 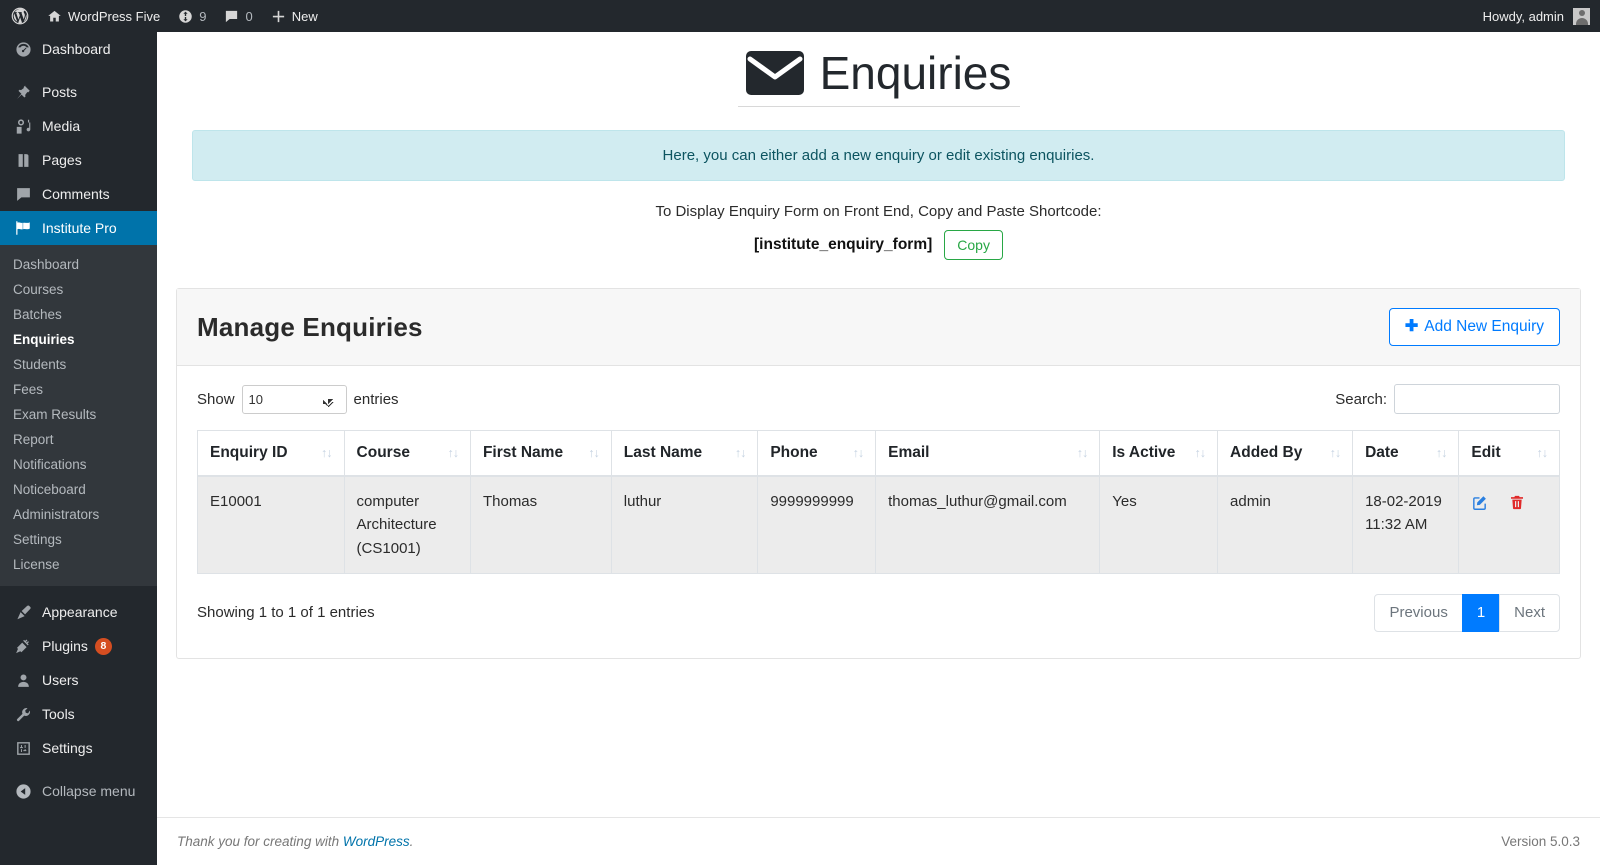 What do you see at coordinates (60, 92) in the screenshot?
I see `sidebar-item-label: Posts` at bounding box center [60, 92].